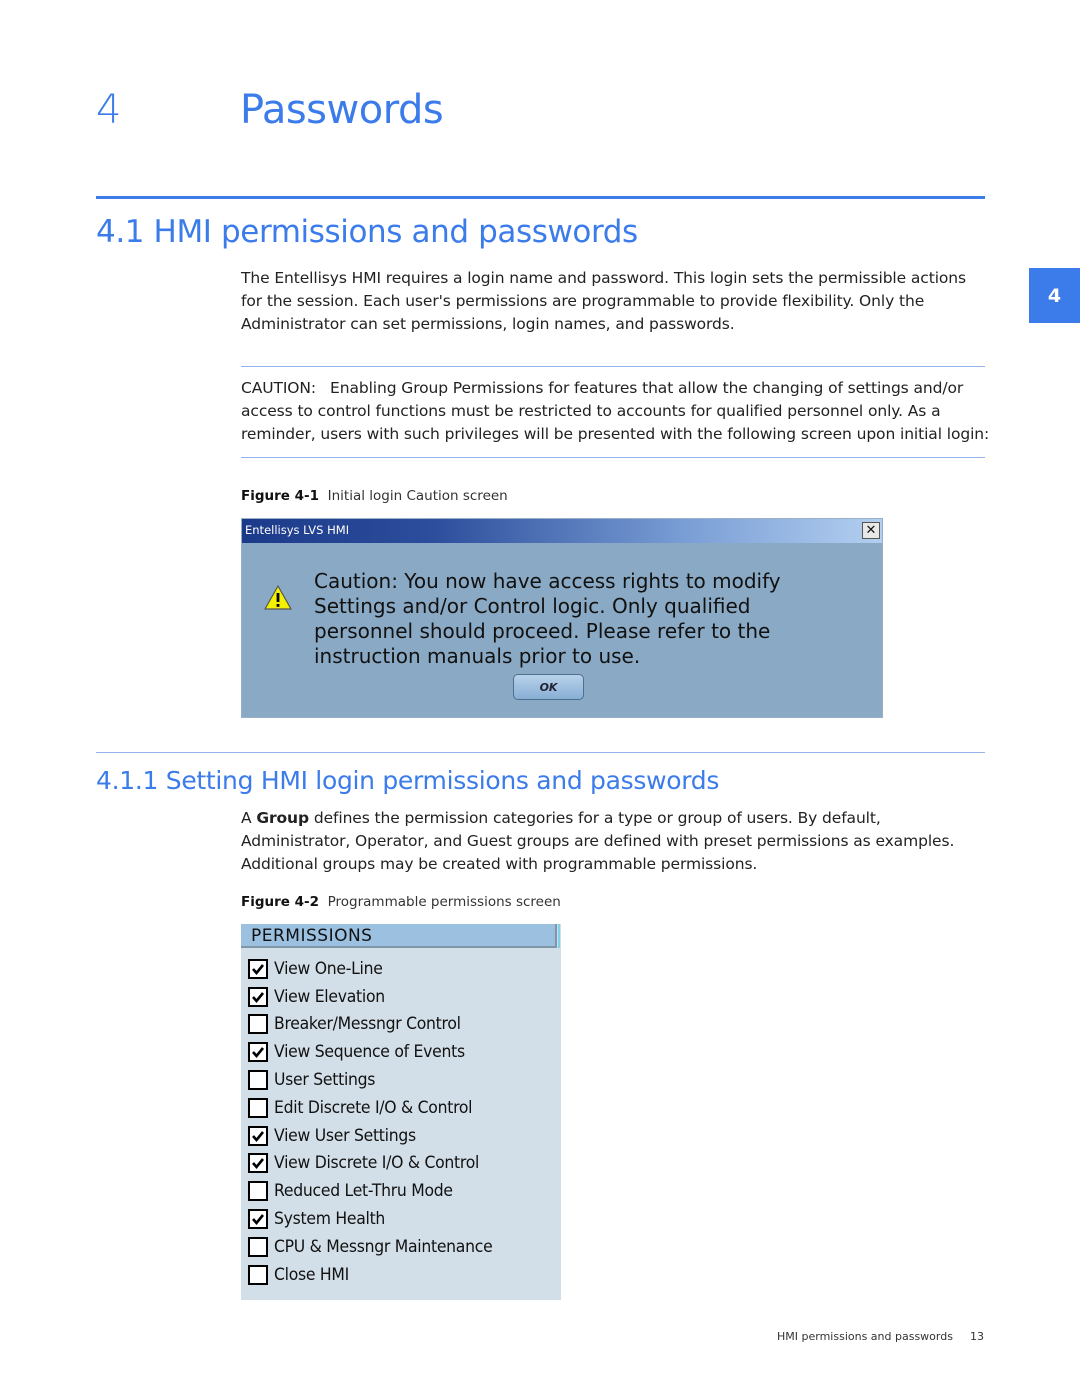 The width and height of the screenshot is (1080, 1397). Describe the element at coordinates (871, 530) in the screenshot. I see `close-icon: ✕` at that location.